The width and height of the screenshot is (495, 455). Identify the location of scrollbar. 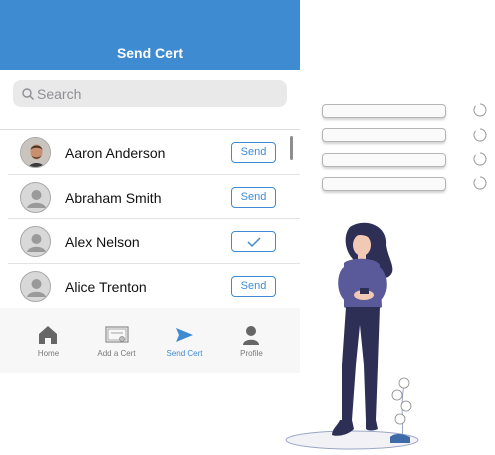
(291, 148).